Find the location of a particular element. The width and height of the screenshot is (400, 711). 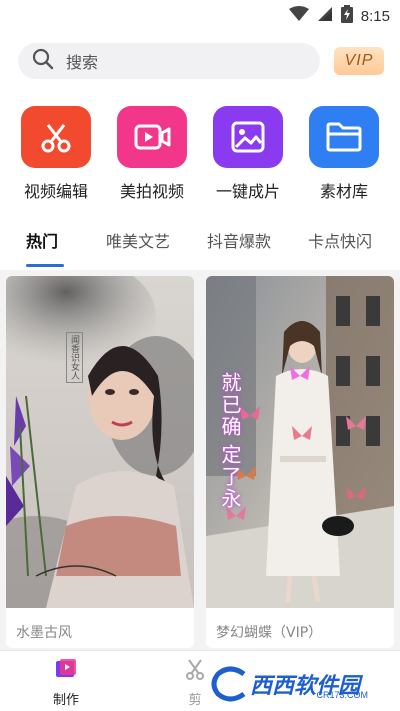

watermark-mark-icon is located at coordinates (228, 684).